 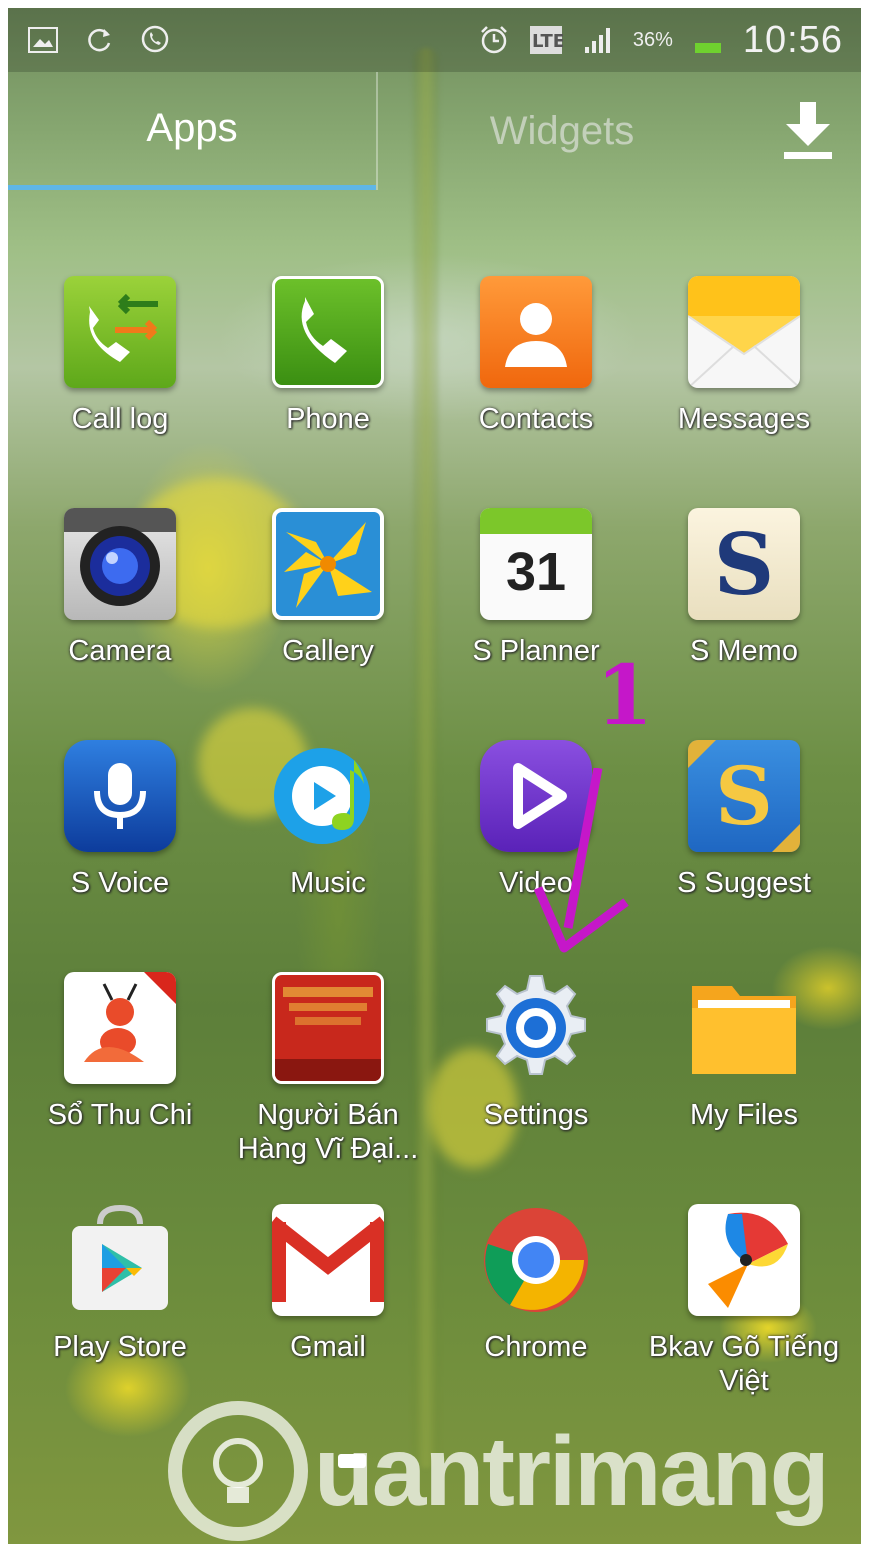 What do you see at coordinates (328, 796) in the screenshot?
I see `music-icon` at bounding box center [328, 796].